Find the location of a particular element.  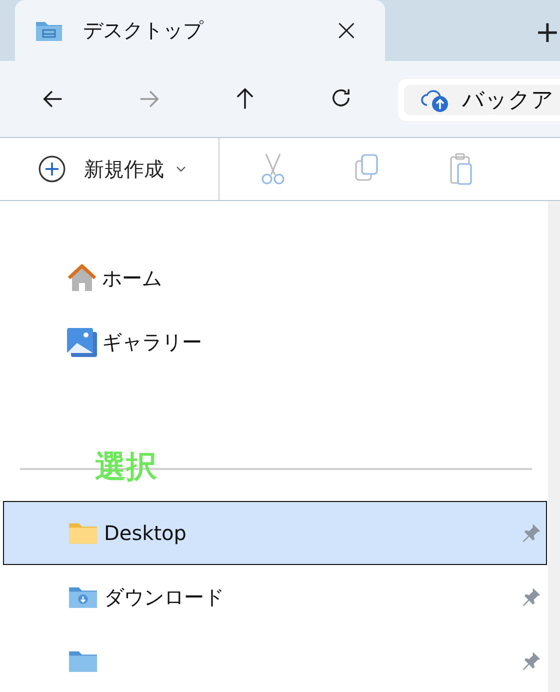

tab: デスクトップ × is located at coordinates (200, 30).